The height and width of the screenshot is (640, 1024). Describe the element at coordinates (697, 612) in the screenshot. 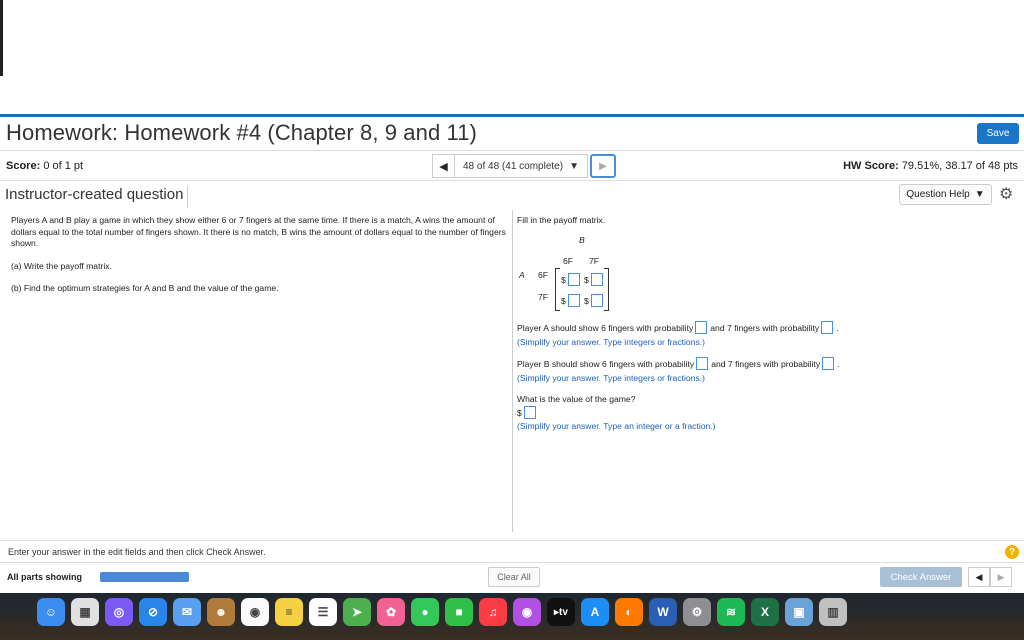

I see `system-preferences-icon: ⚙` at that location.